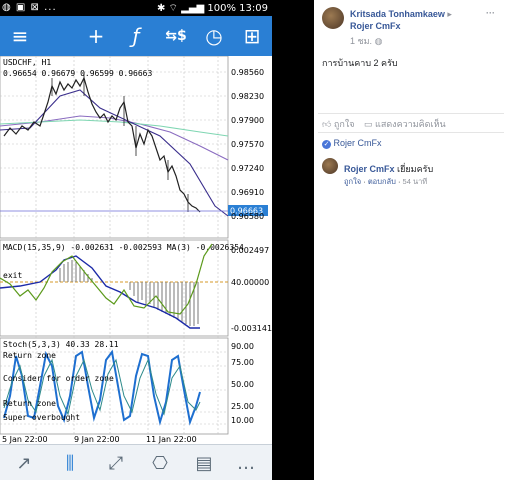 Image resolution: width=507 pixels, height=480 pixels. What do you see at coordinates (77, 73) in the screenshot?
I see `ohlc-values: 0.96654 0.96679 0.96599 0.96663` at bounding box center [77, 73].